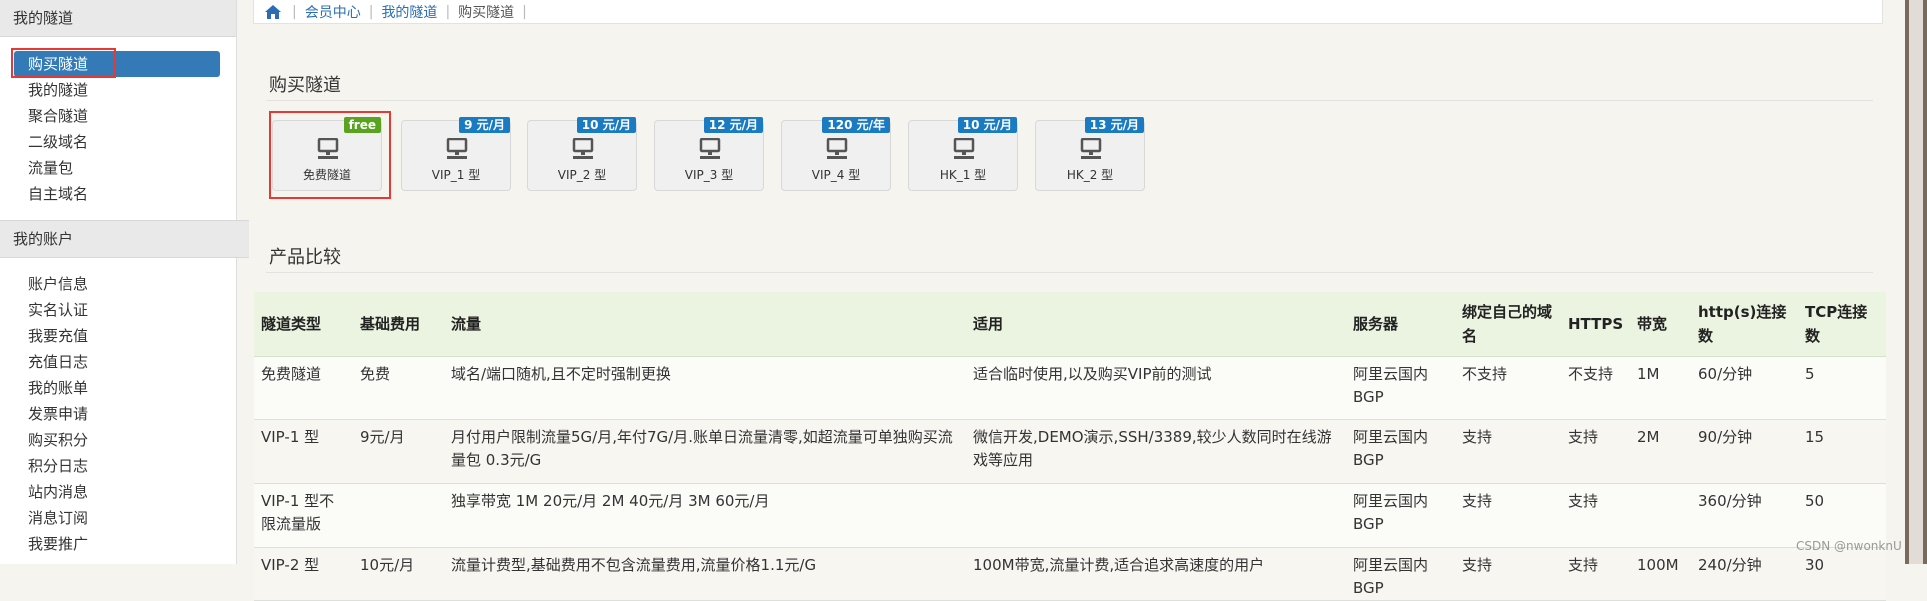  Describe the element at coordinates (1090, 154) in the screenshot. I see `tunnel-card-hk2: 13 元/月 HK_2 型` at that location.